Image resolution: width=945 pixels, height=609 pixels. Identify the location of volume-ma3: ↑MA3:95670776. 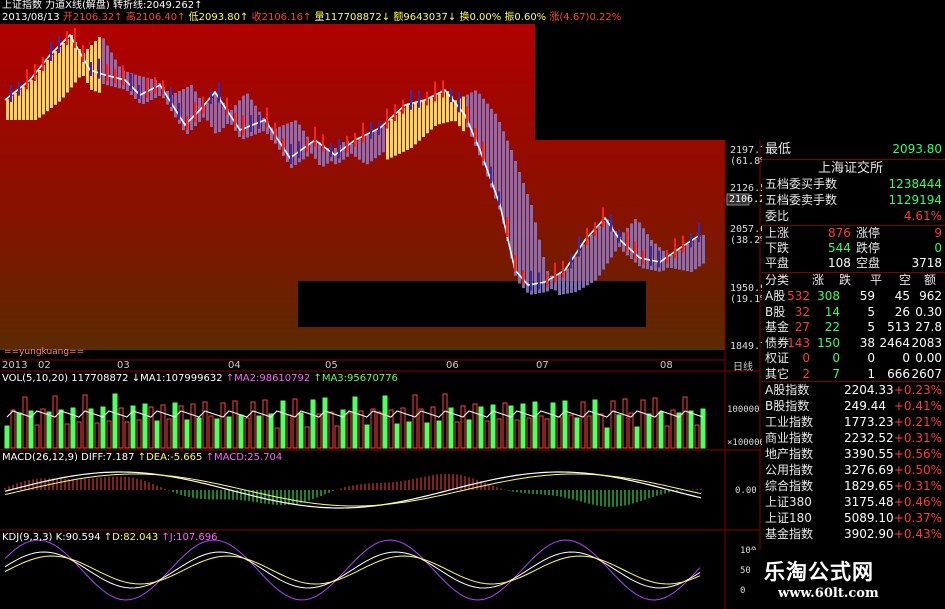
(355, 378).